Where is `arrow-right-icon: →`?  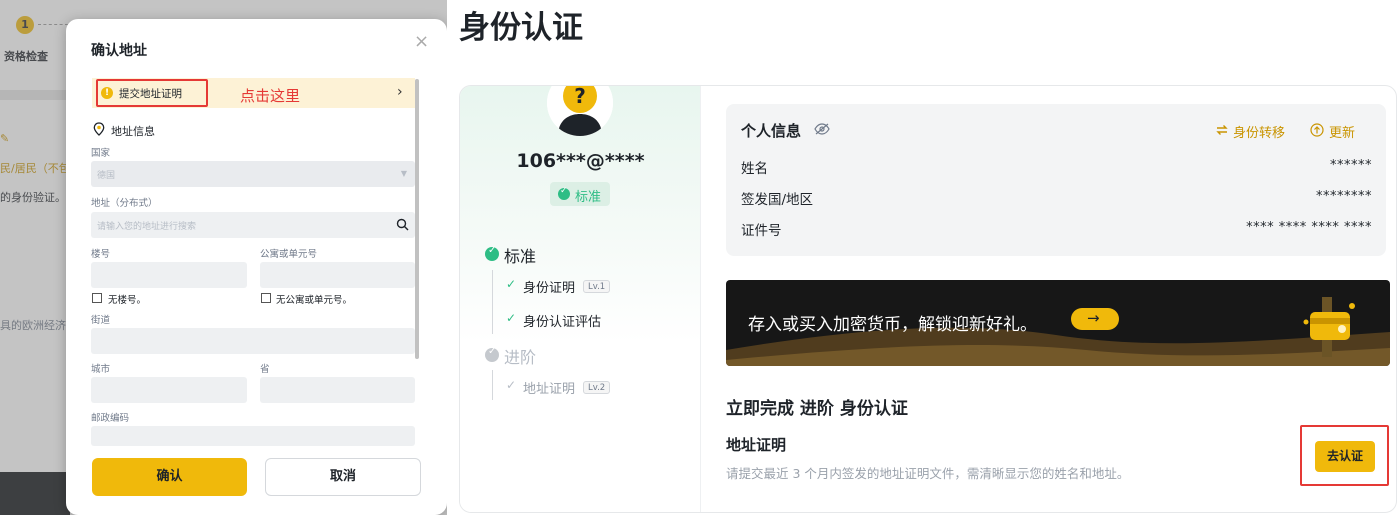 arrow-right-icon: → is located at coordinates (1093, 318).